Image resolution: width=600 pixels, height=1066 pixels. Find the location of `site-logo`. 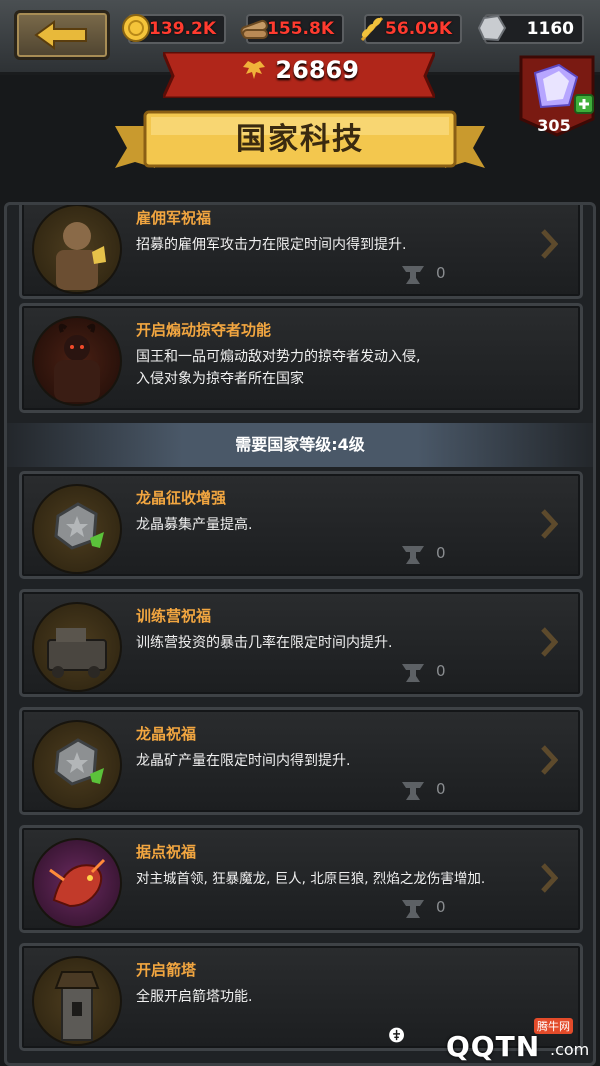

site-logo is located at coordinates (396, 1035).